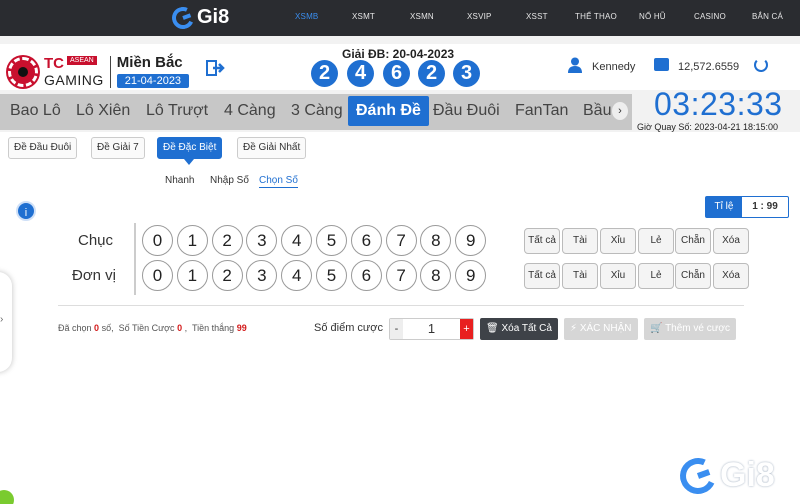  What do you see at coordinates (747, 207) in the screenshot?
I see `odds-ratio: Tỉ lệ 1 : 99` at bounding box center [747, 207].